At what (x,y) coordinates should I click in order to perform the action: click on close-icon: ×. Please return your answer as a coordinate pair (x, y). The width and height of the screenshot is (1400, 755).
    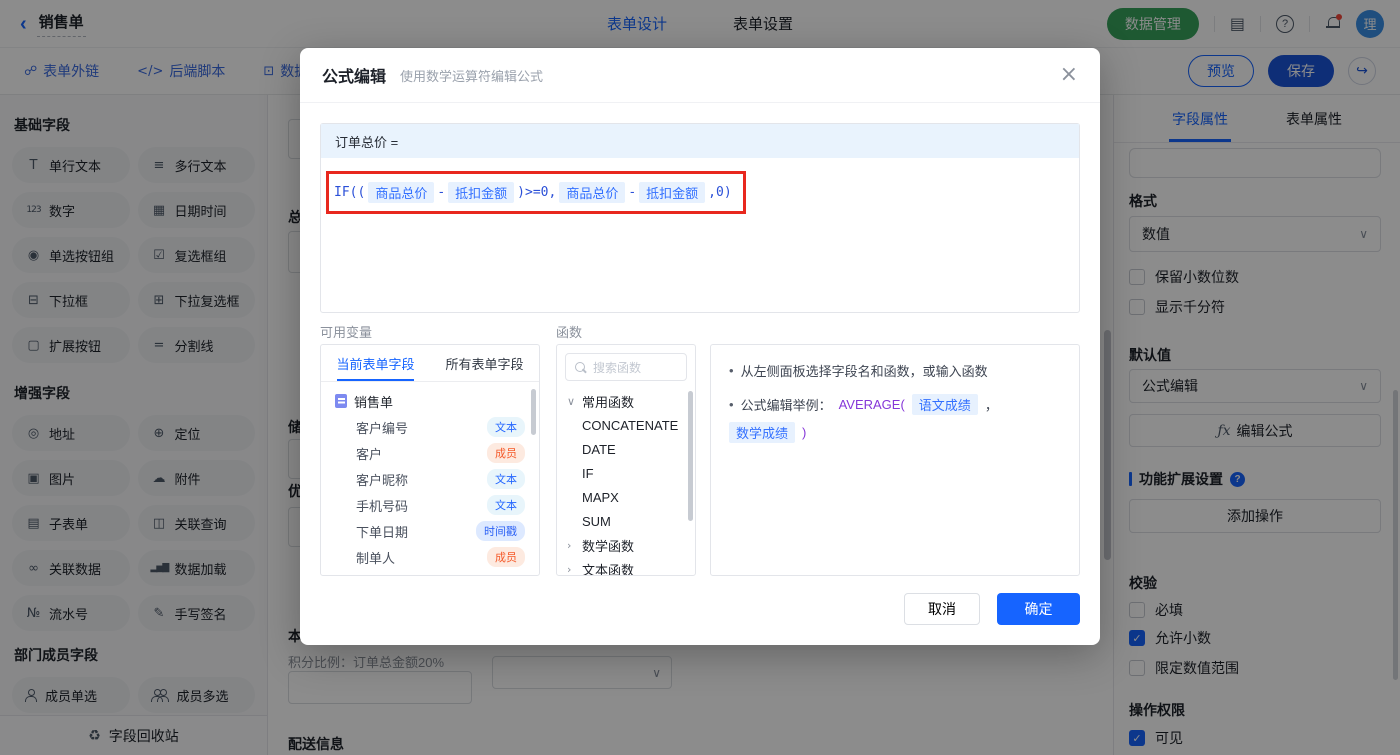
    Looking at the image, I should click on (1069, 75).